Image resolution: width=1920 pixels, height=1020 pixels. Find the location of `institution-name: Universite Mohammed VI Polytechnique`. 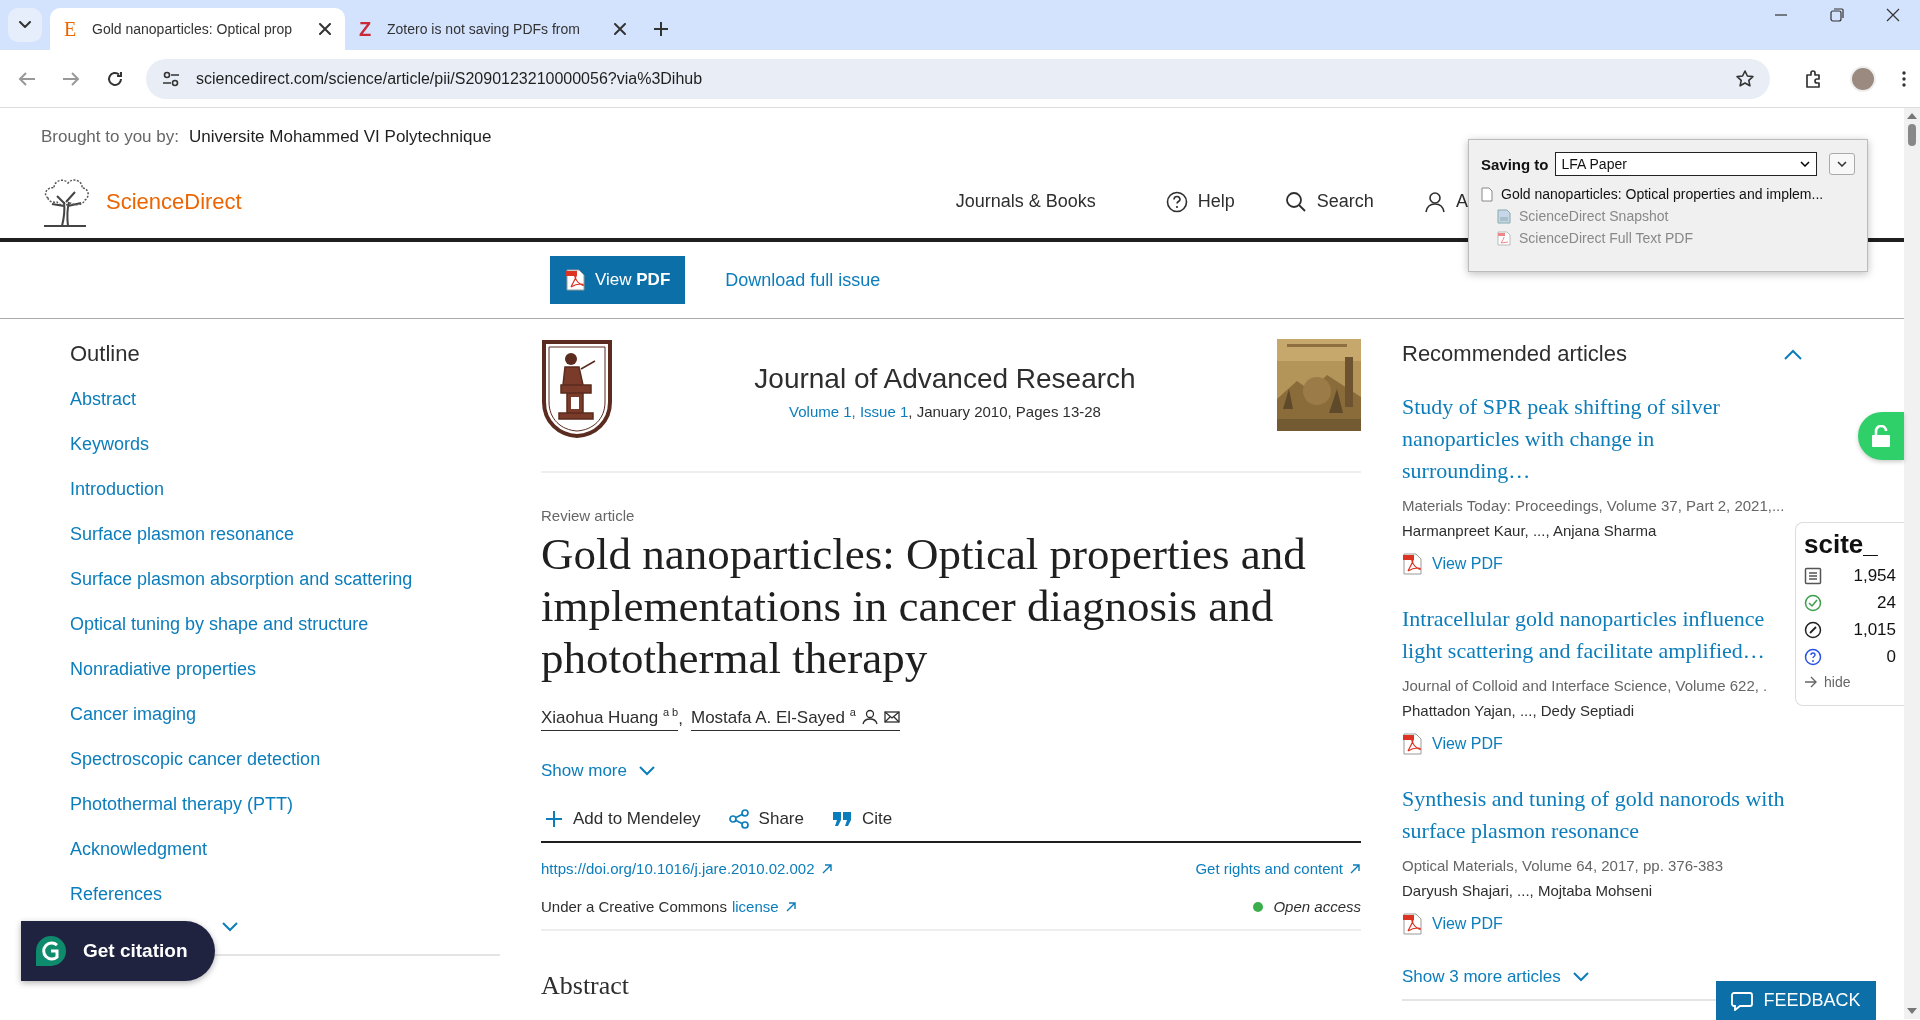

institution-name: Universite Mohammed VI Polytechnique is located at coordinates (340, 136).